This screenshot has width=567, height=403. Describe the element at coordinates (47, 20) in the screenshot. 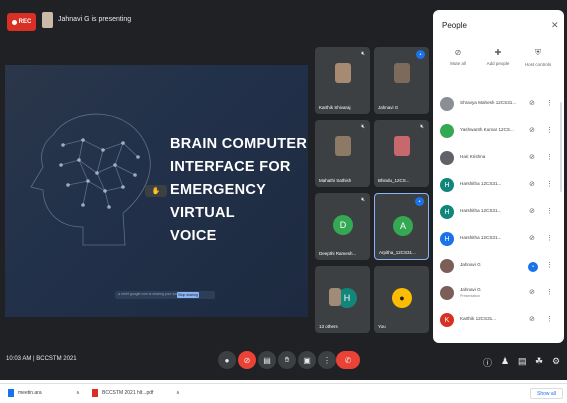

I see `presenter-avatar` at that location.